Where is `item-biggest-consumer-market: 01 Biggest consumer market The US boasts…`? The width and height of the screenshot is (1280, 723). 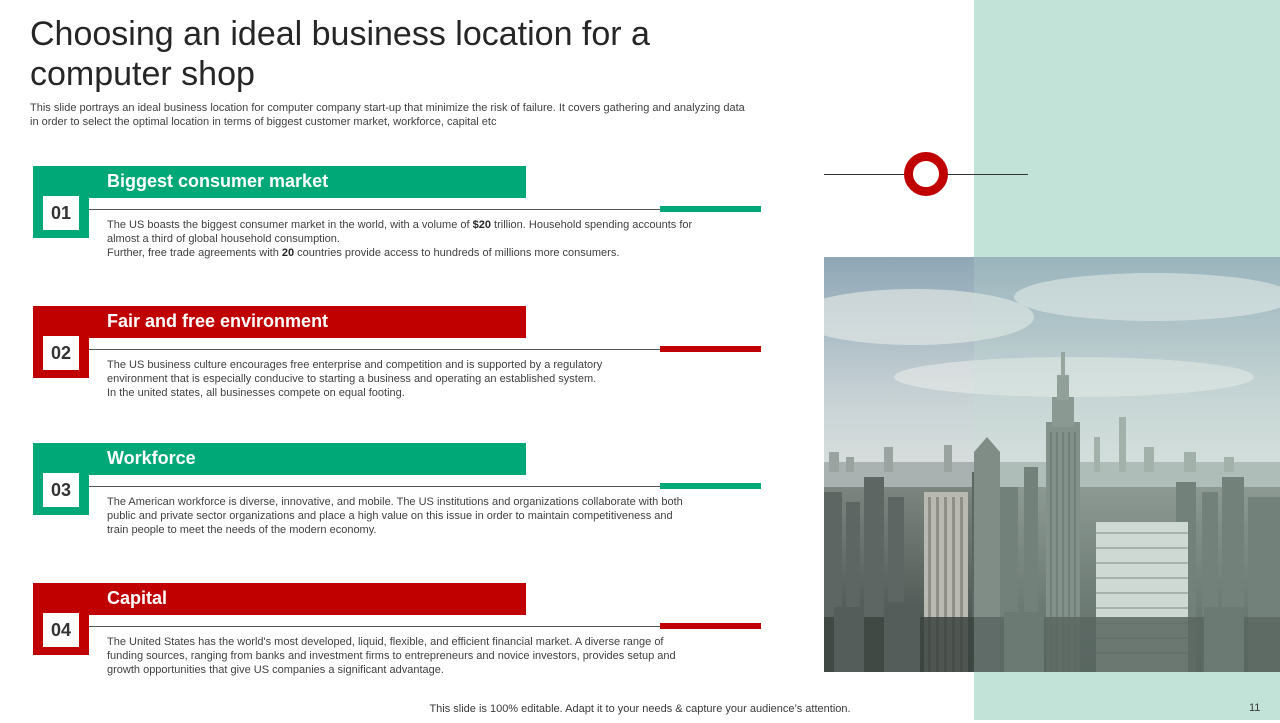 item-biggest-consumer-market: 01 Biggest consumer market The US boasts… is located at coordinates (403, 236).